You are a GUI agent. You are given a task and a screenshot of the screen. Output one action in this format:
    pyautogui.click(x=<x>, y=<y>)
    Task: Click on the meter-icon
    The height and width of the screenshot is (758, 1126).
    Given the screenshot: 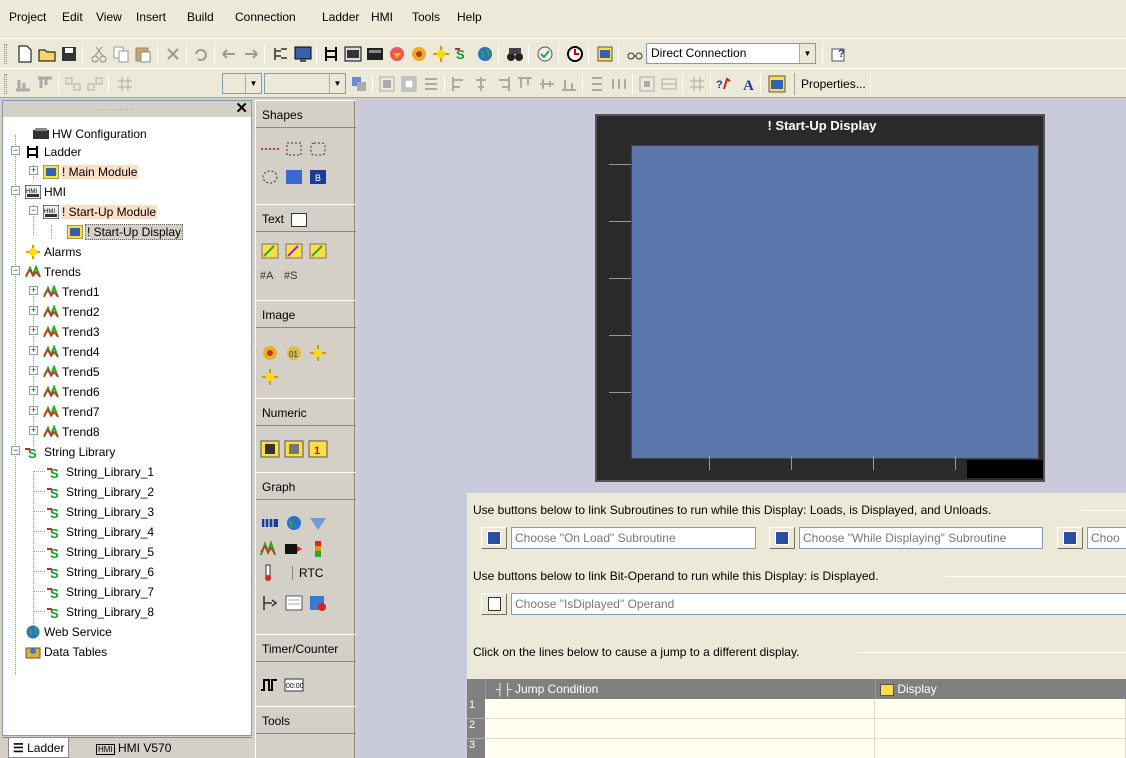 What is the action you would take?
    pyautogui.click(x=318, y=523)
    